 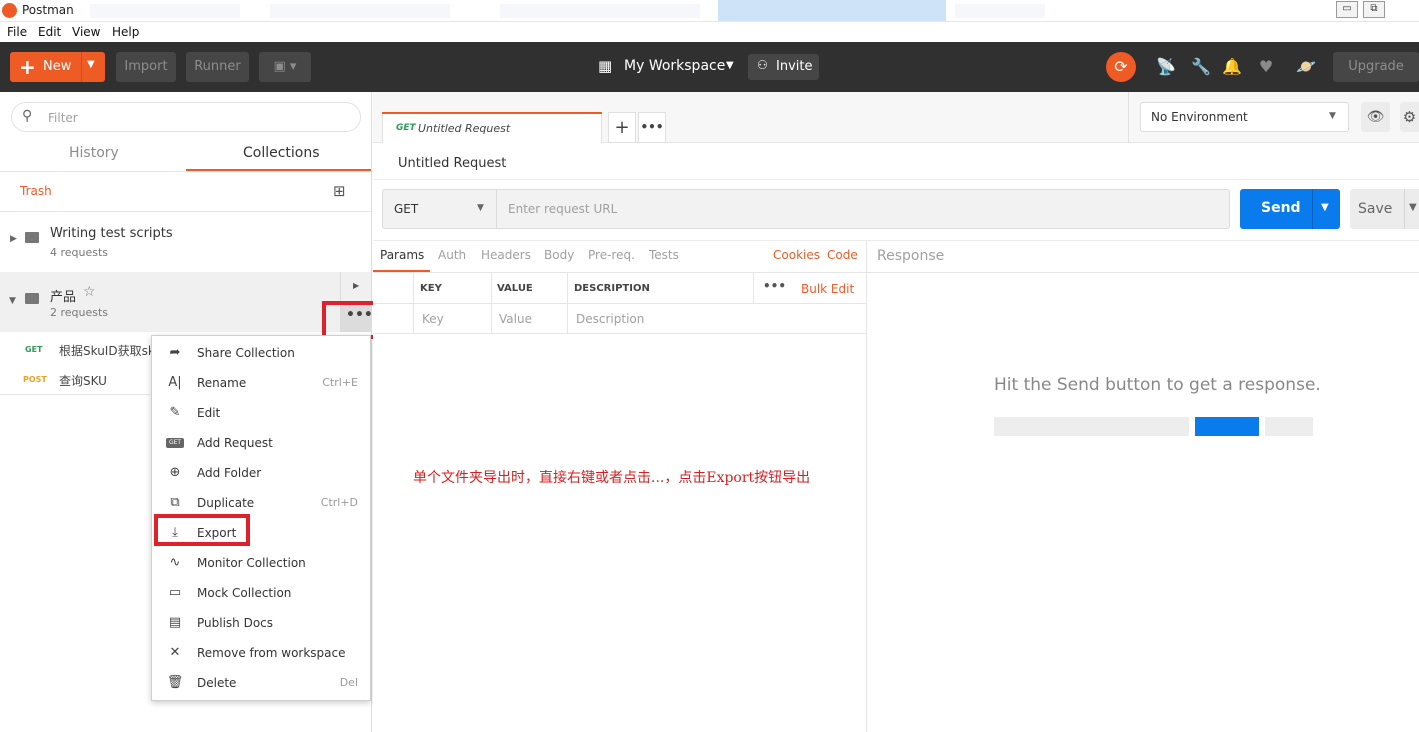 What do you see at coordinates (49, 32) in the screenshot?
I see `menu-edit: Edit` at bounding box center [49, 32].